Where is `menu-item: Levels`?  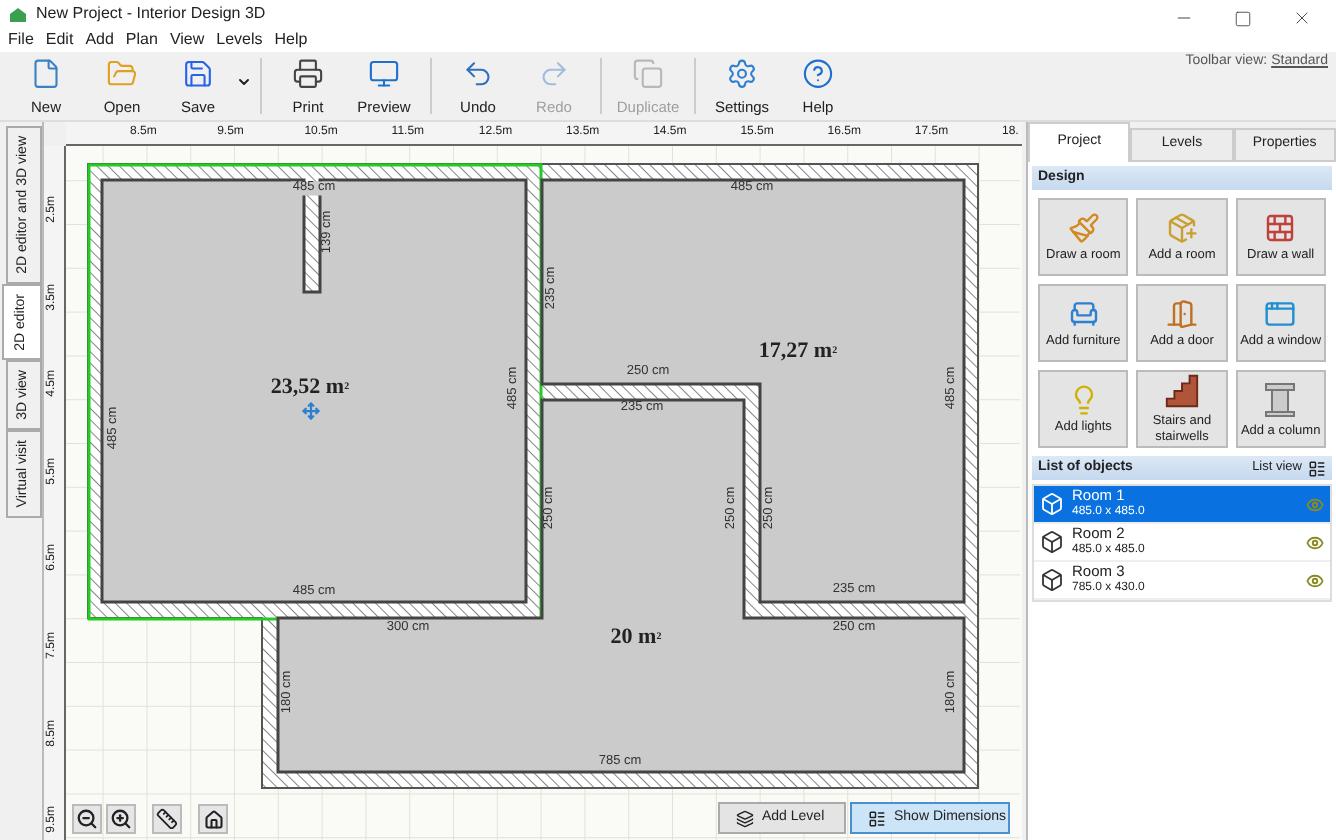 menu-item: Levels is located at coordinates (239, 40).